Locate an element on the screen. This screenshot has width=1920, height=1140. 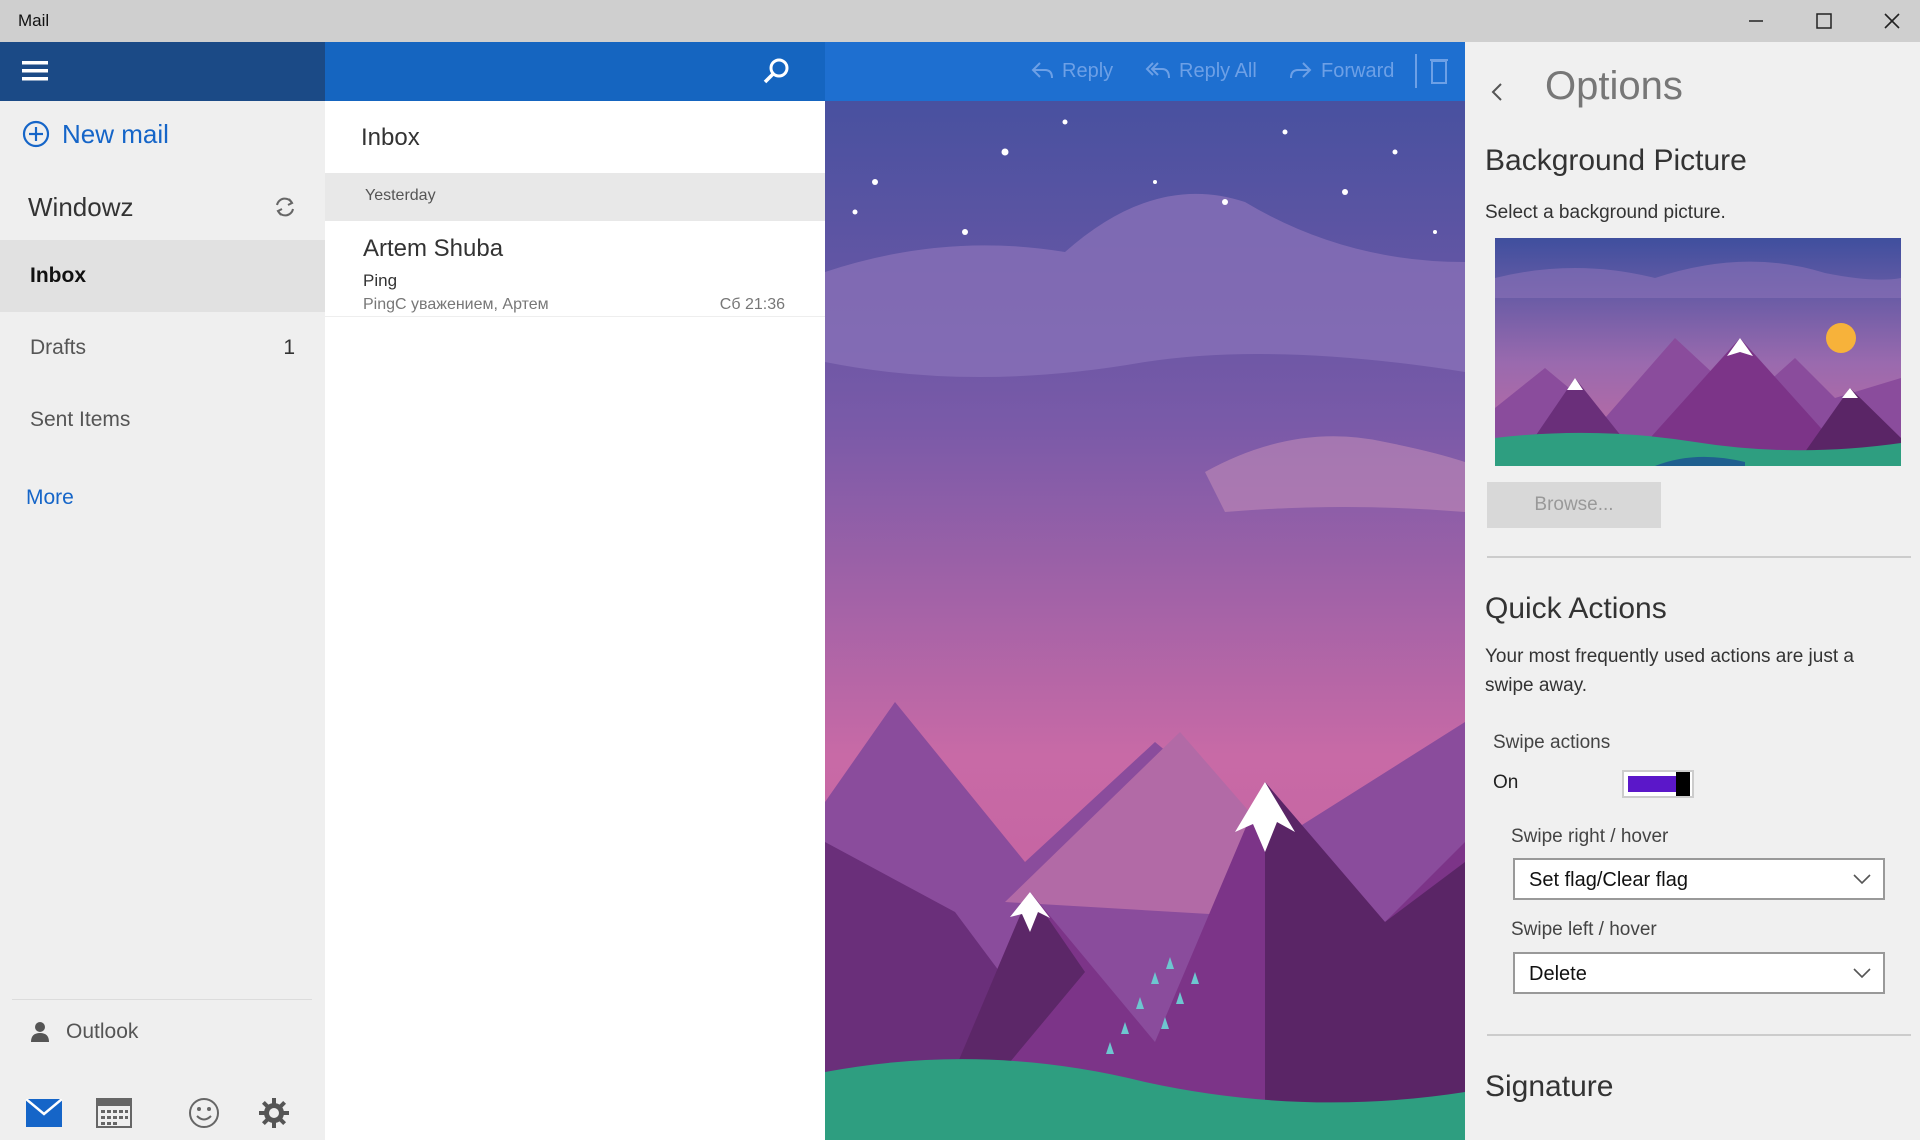
plus-circle-icon is located at coordinates (36, 134).